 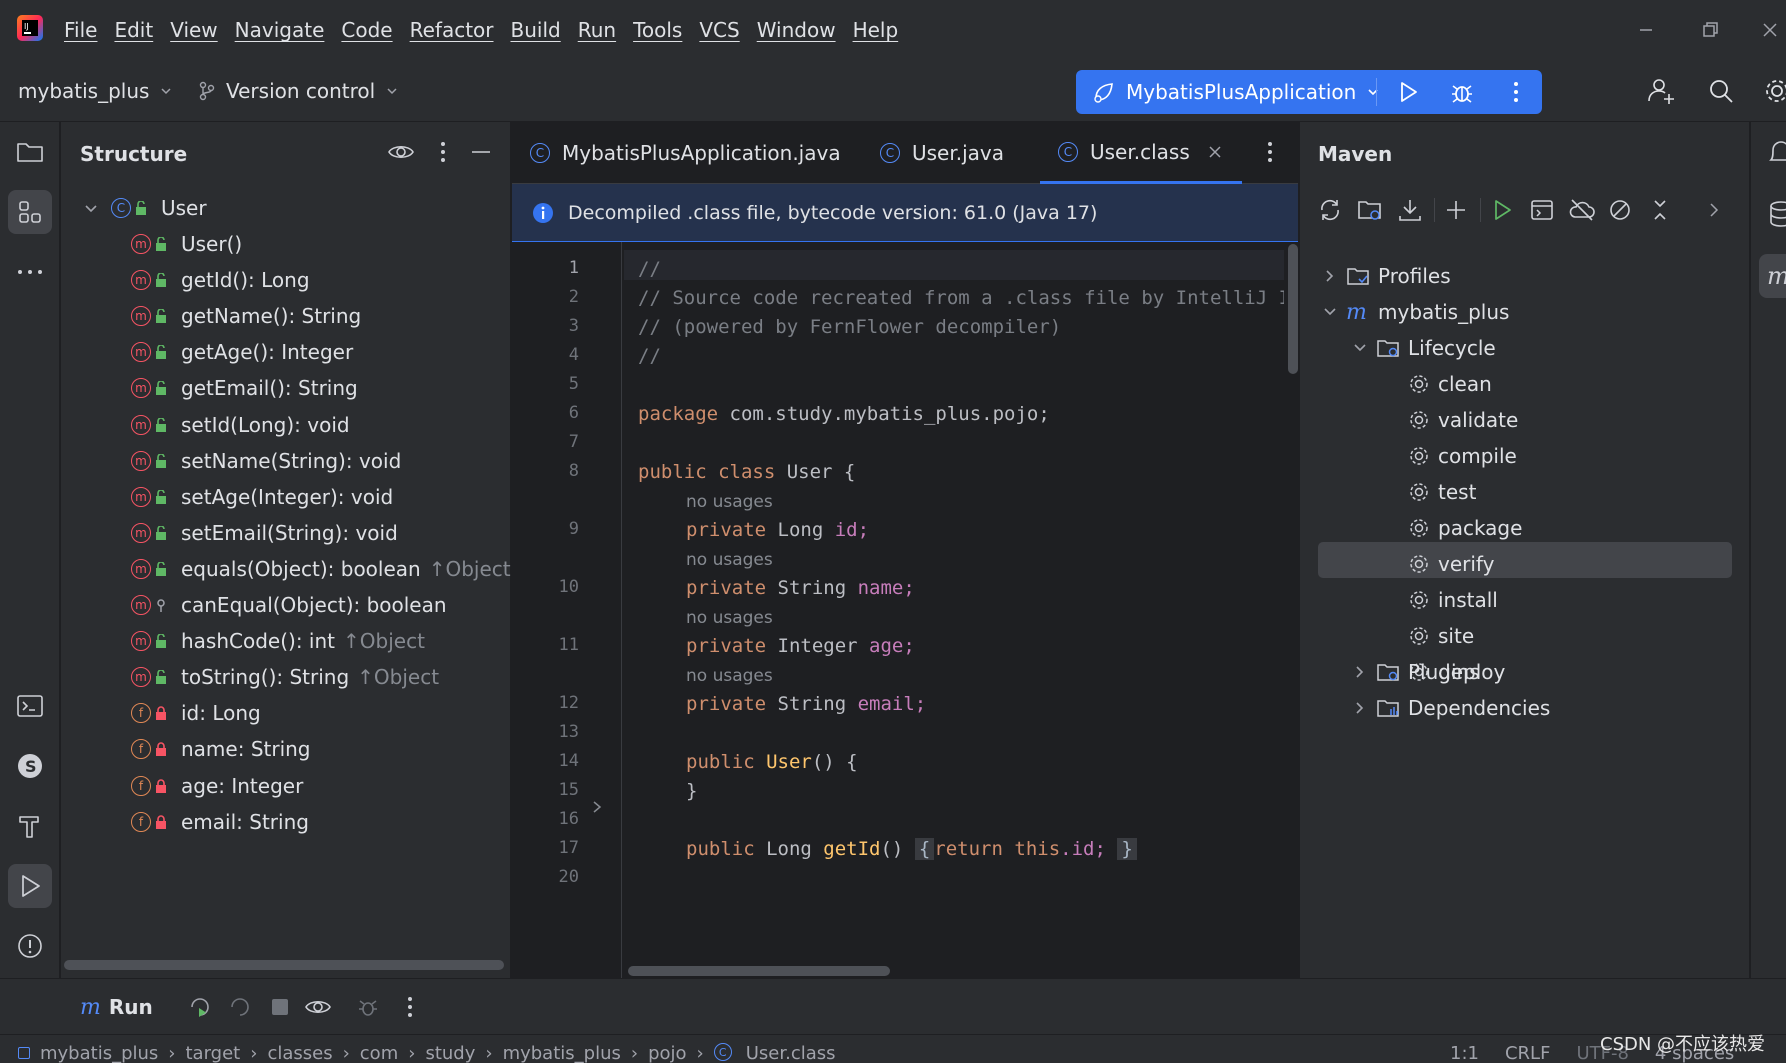 What do you see at coordinates (264, 533) in the screenshot?
I see `structure-member: m setEmail(String): void` at bounding box center [264, 533].